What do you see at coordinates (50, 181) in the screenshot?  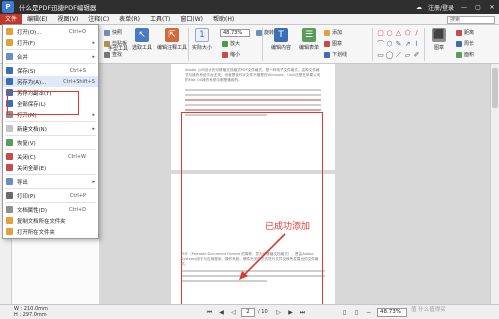 I see `menu-export: 导出 ▸` at bounding box center [50, 181].